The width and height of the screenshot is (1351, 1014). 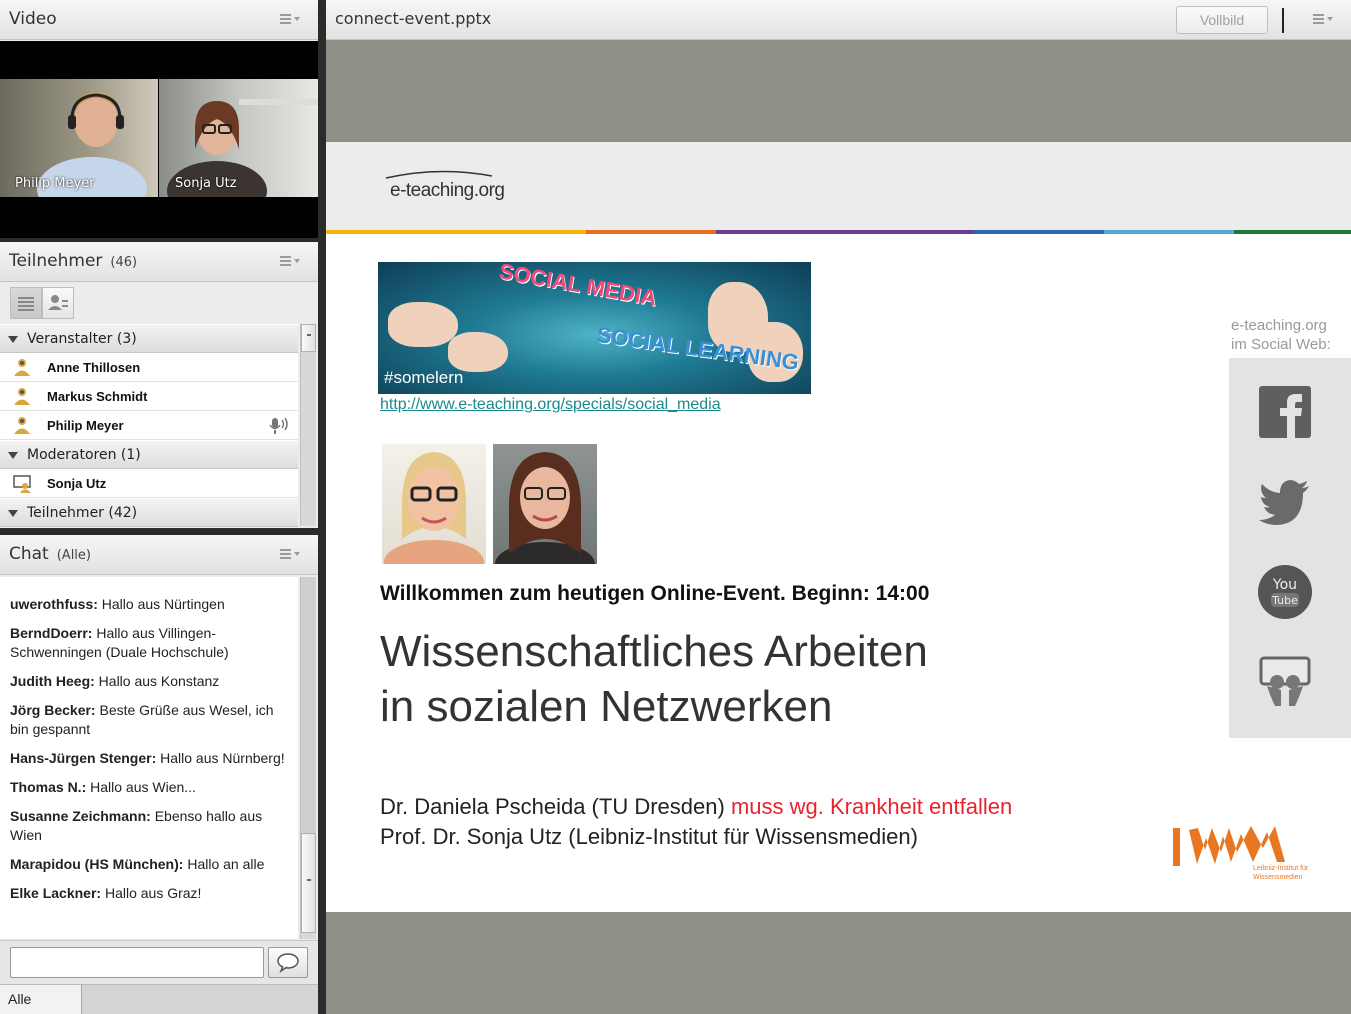 I want to click on list-view-button, so click(x=26, y=303).